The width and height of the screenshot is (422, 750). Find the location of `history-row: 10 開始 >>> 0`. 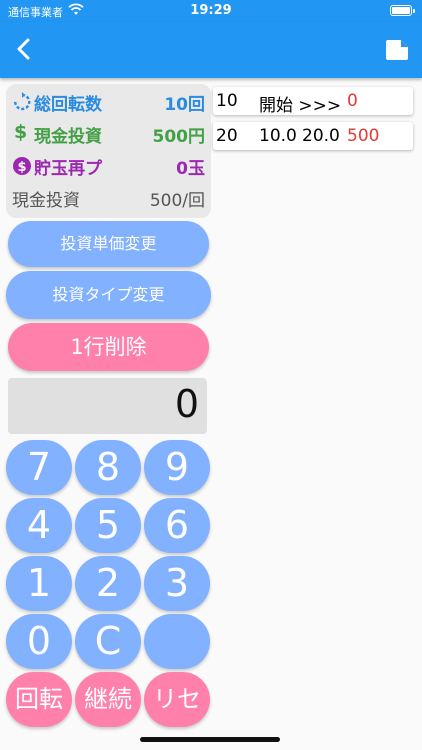

history-row: 10 開始 >>> 0 is located at coordinates (313, 101).